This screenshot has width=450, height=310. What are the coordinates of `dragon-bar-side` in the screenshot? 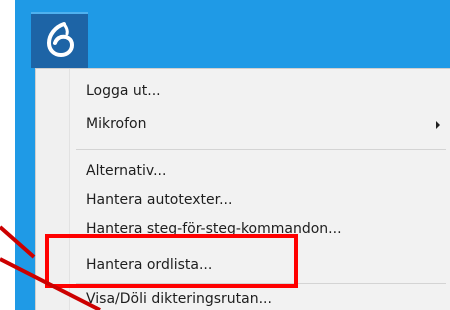 It's located at (25, 189).